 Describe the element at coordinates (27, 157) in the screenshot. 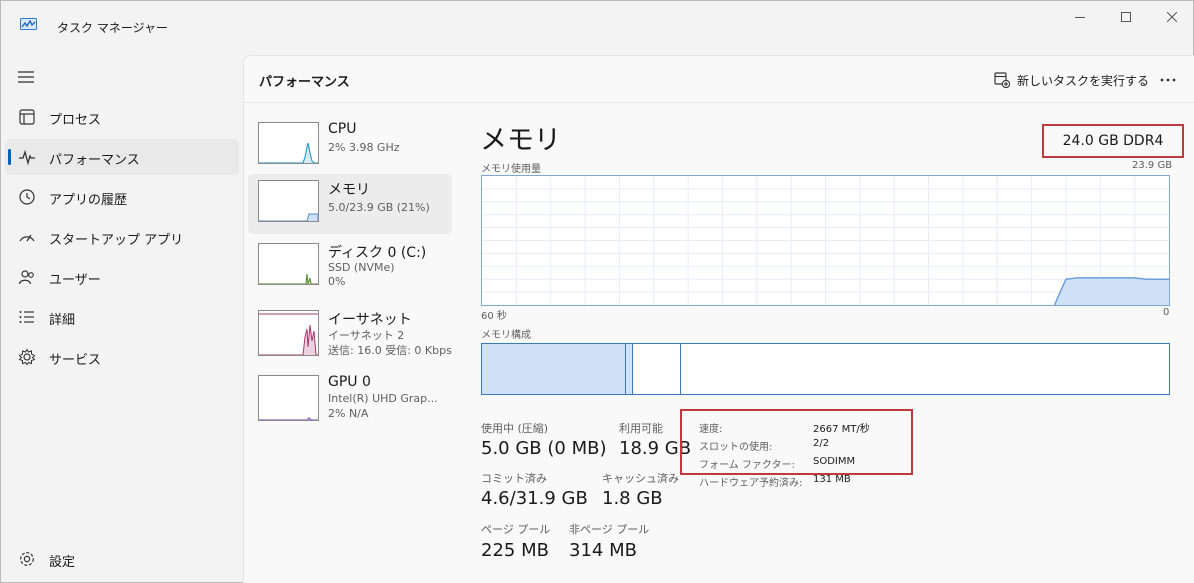

I see `performance-icon` at that location.